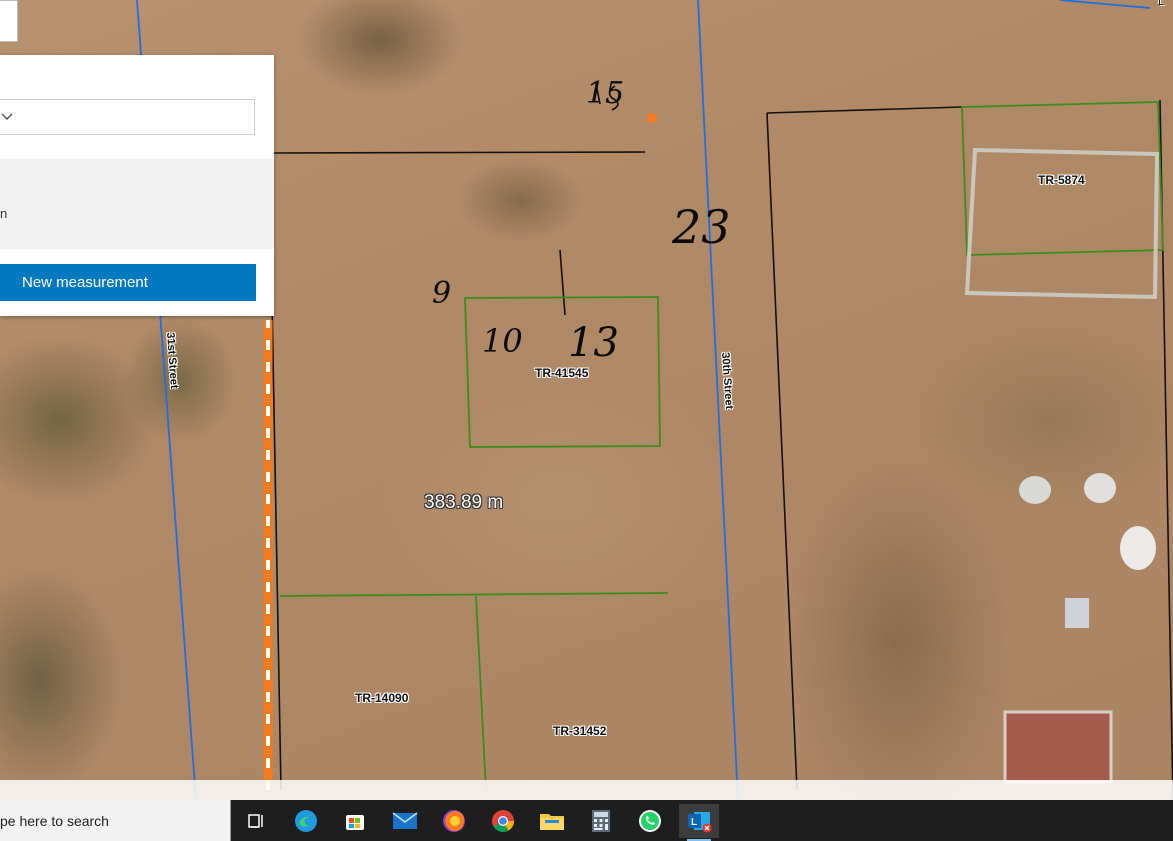 The image size is (1173, 841). What do you see at coordinates (115, 820) in the screenshot?
I see `taskbar-search-box: pe here to search` at bounding box center [115, 820].